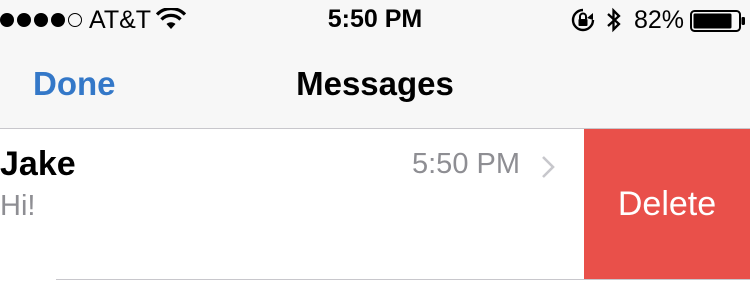  What do you see at coordinates (583, 20) in the screenshot?
I see `rotation-lock-icon` at bounding box center [583, 20].